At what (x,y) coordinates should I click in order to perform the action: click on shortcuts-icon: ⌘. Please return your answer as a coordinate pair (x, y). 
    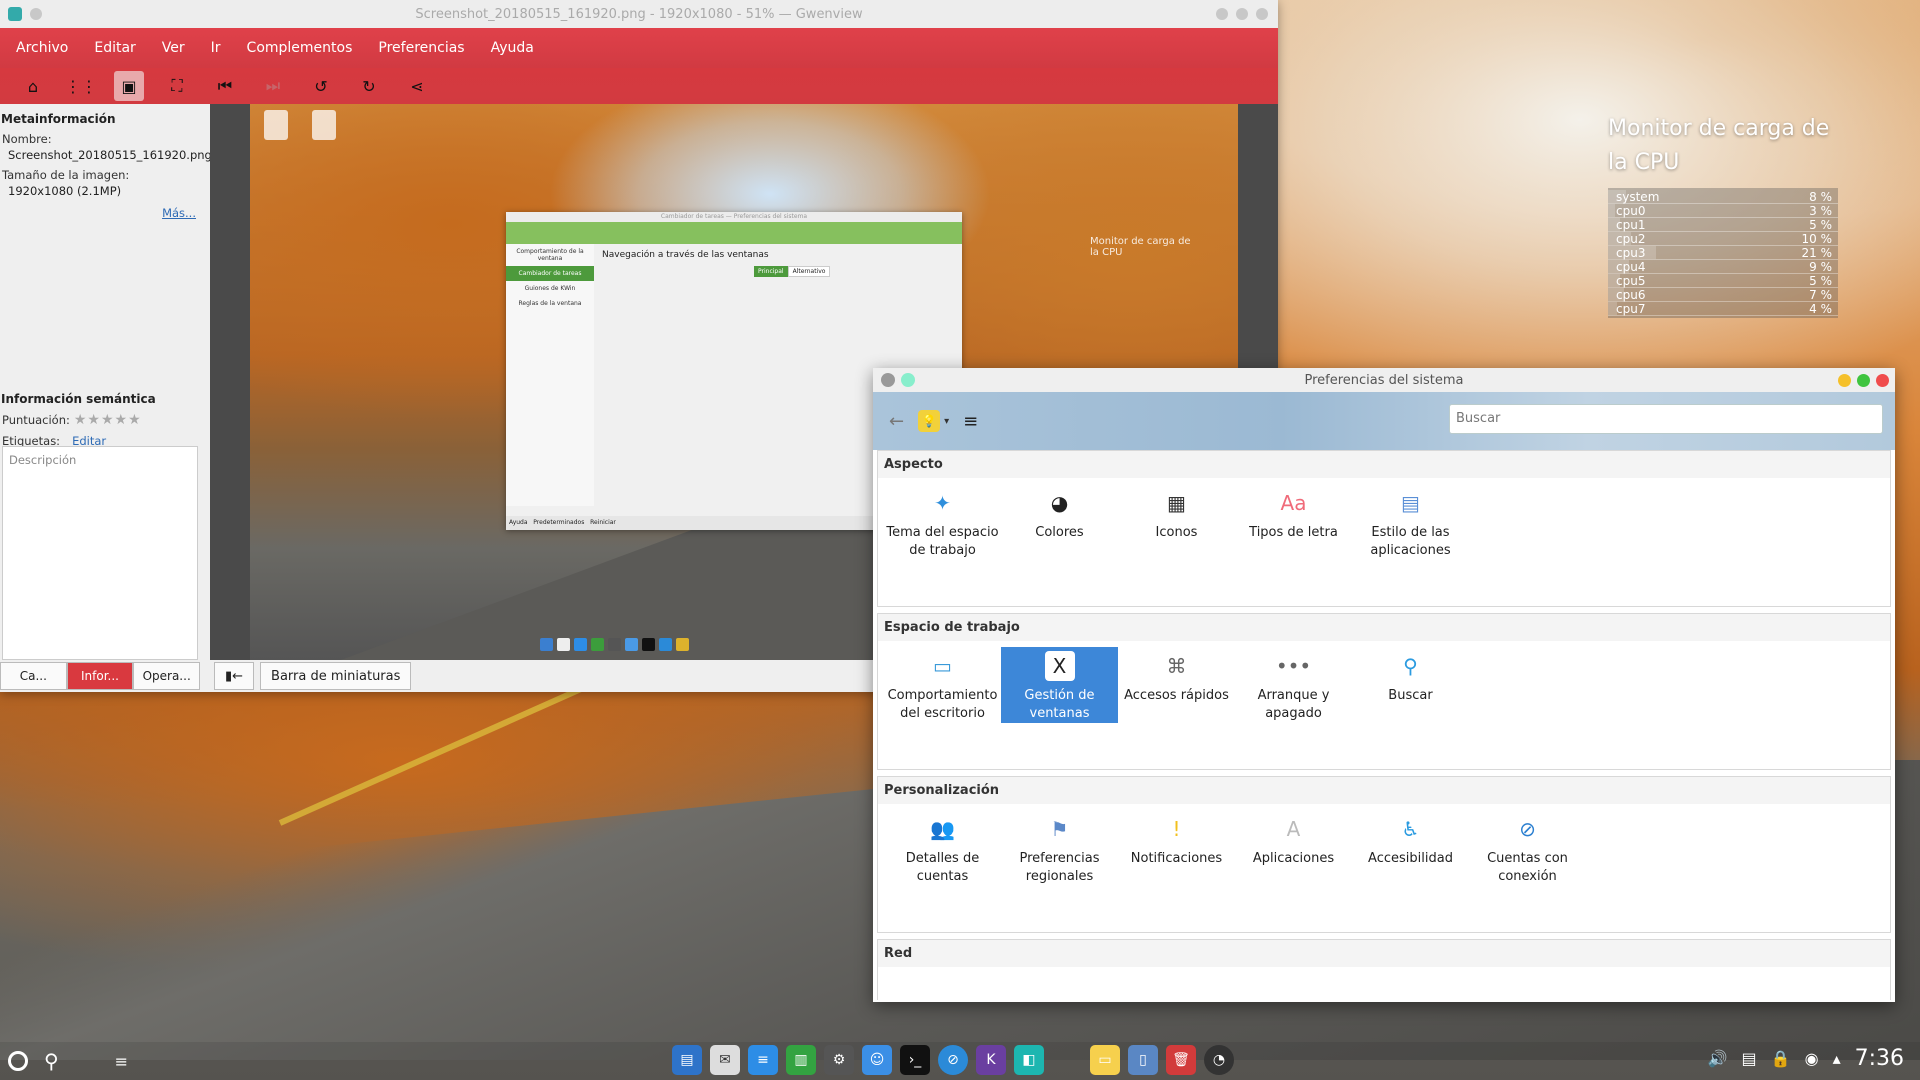
    Looking at the image, I should click on (1176, 666).